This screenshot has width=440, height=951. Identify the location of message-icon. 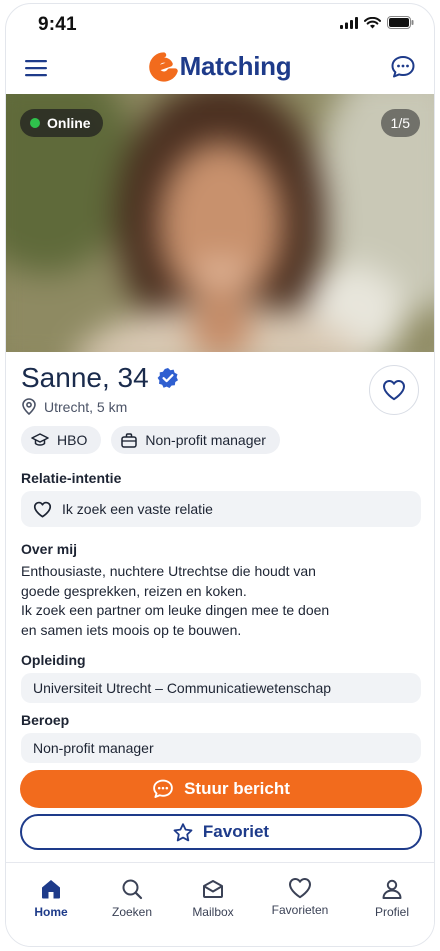
(163, 788).